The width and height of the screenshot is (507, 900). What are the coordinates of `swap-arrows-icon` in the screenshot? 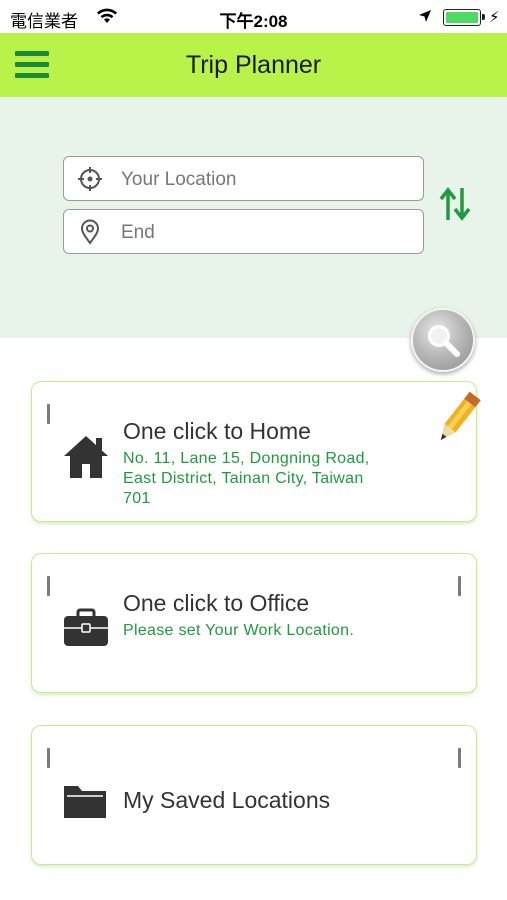 It's located at (455, 204).